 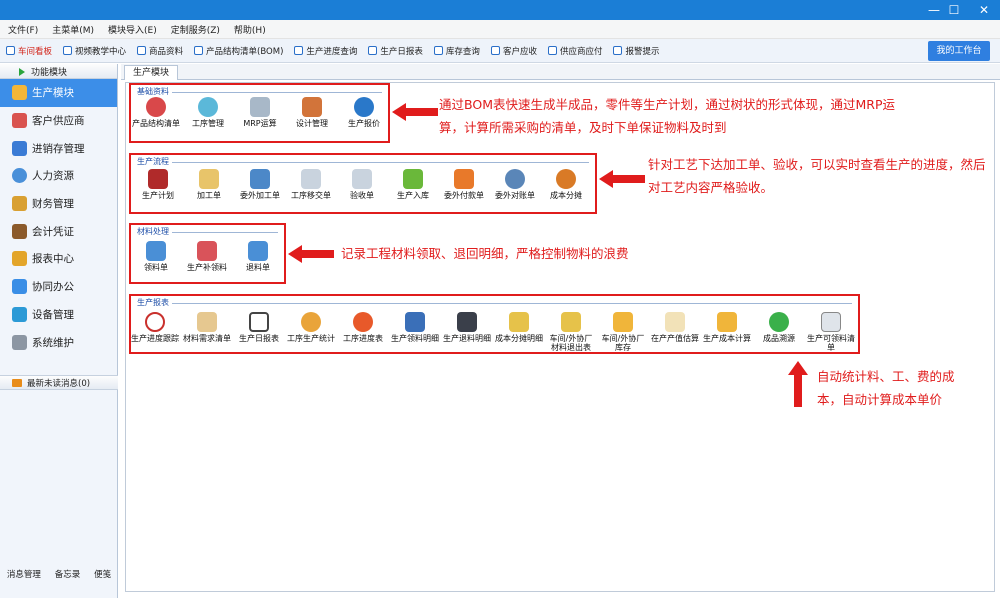 I want to click on item-bom: 产品结构清单, so click(x=156, y=113).